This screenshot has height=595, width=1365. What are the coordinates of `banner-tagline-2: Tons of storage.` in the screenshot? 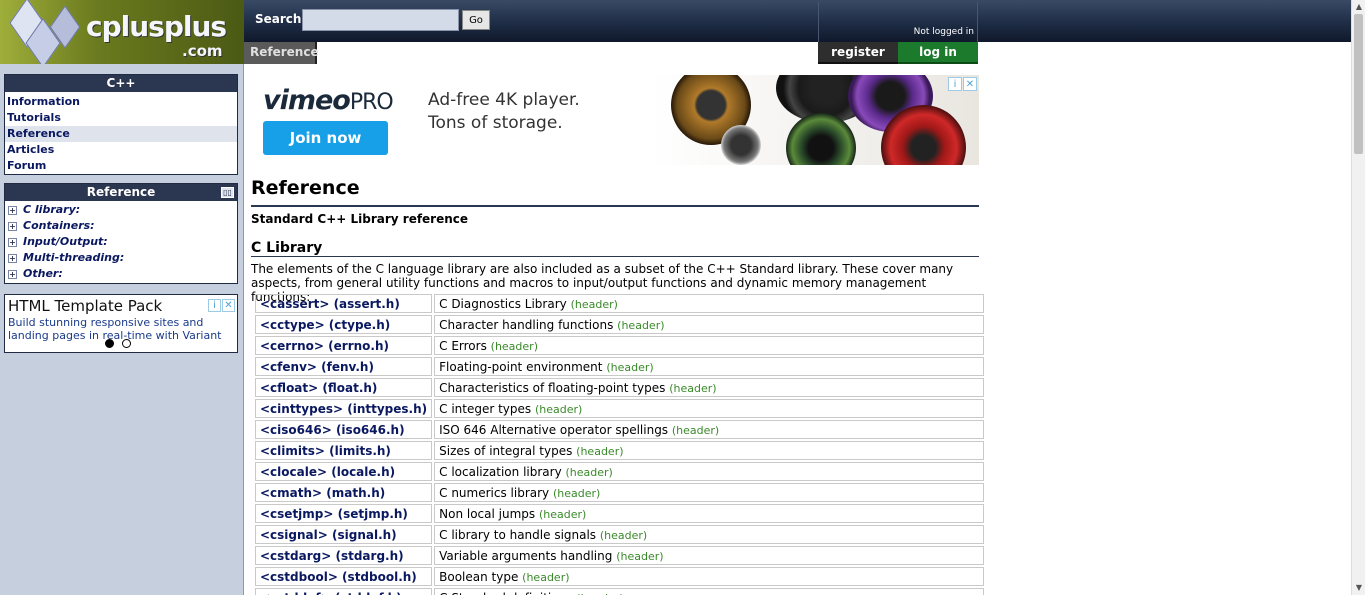 It's located at (495, 123).